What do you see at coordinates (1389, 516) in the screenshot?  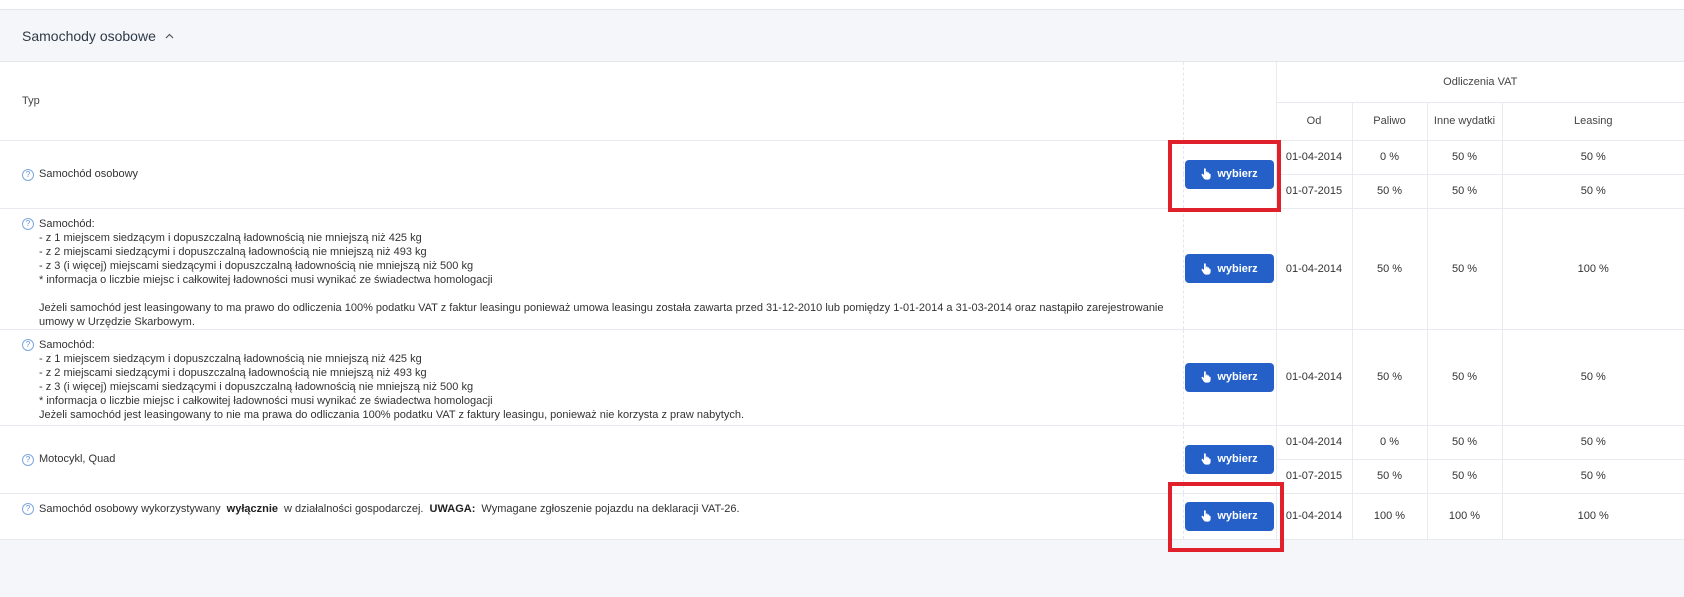 I see `fuel-cell: 100 %` at bounding box center [1389, 516].